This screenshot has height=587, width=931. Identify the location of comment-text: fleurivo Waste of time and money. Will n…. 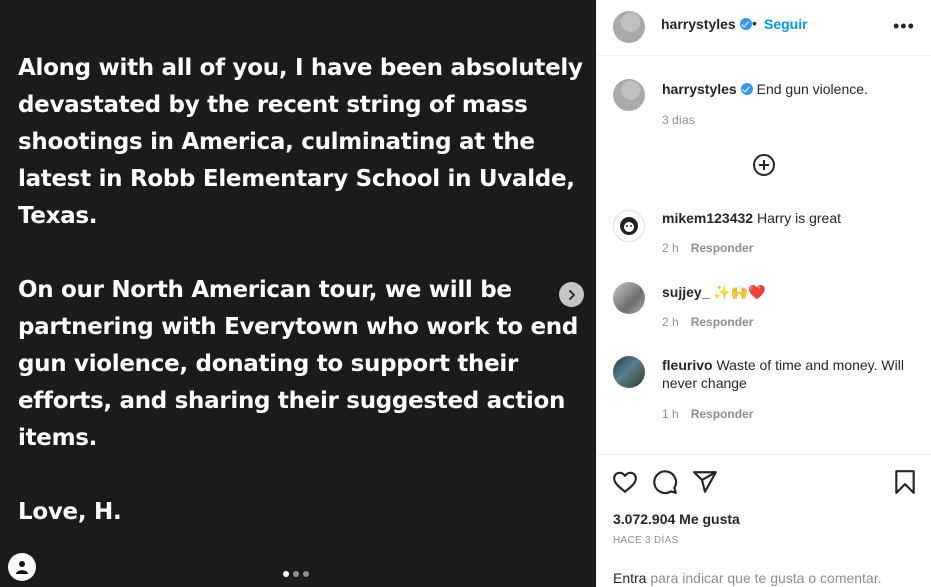
(789, 374).